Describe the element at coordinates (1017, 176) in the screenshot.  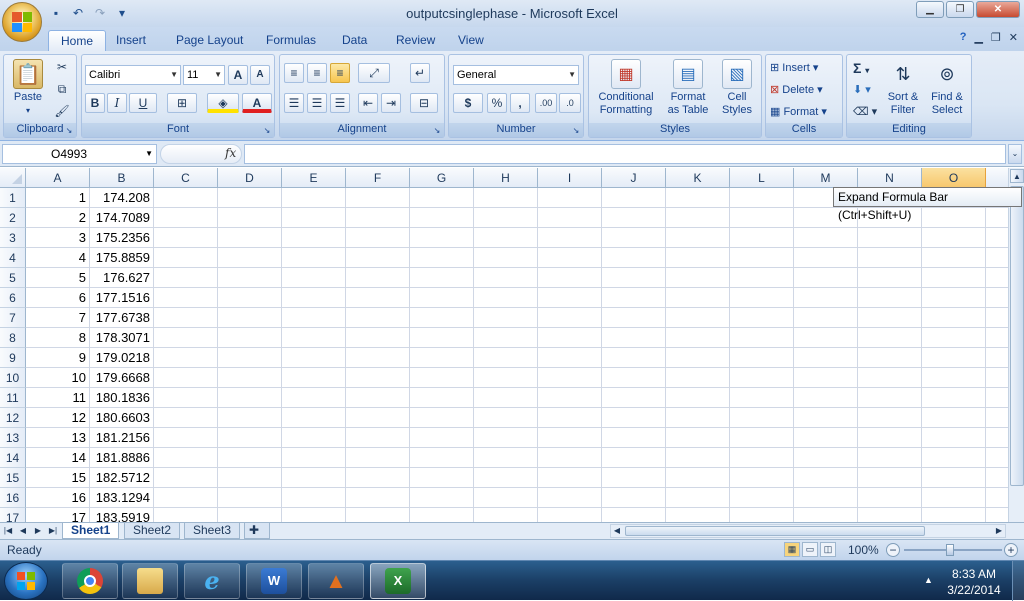
I see `scroll-up-icon: ▲` at that location.